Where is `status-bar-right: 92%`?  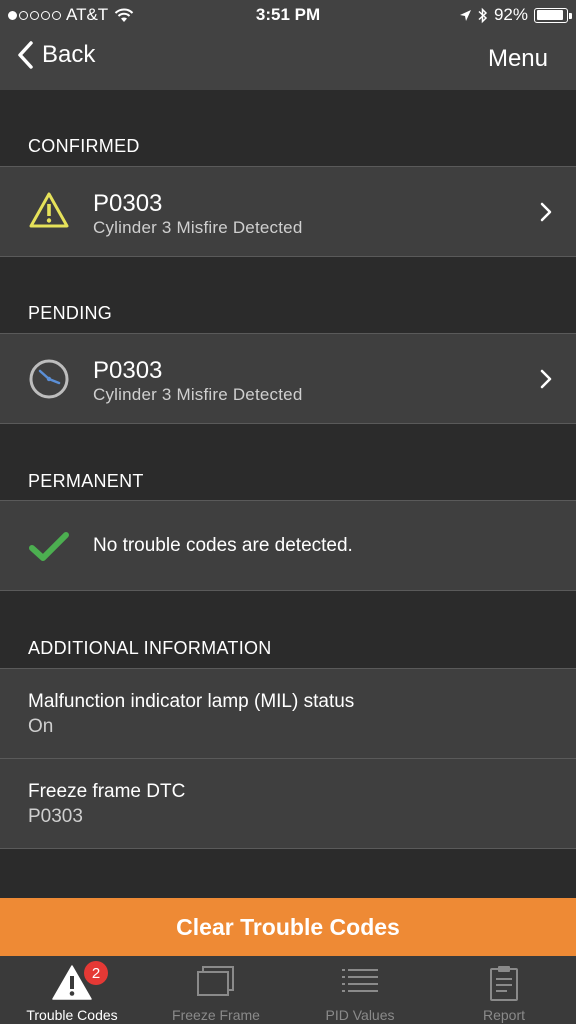 status-bar-right: 92% is located at coordinates (515, 15).